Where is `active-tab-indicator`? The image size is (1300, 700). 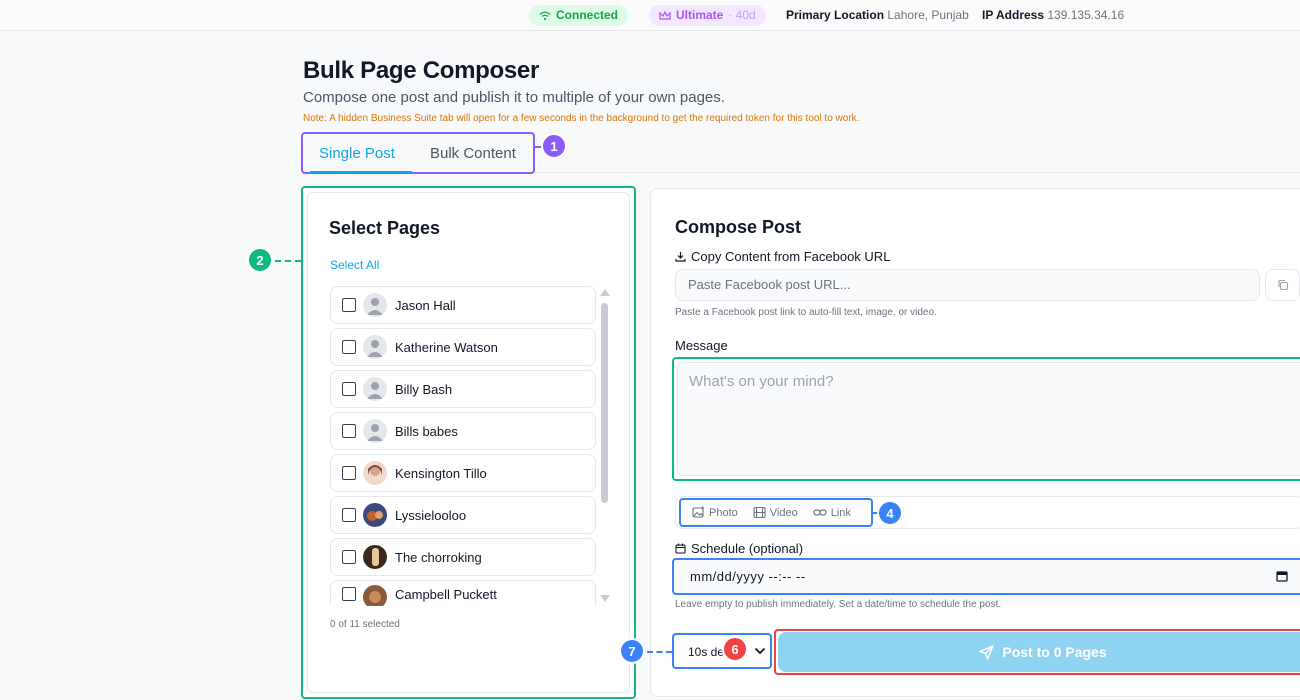 active-tab-indicator is located at coordinates (361, 172).